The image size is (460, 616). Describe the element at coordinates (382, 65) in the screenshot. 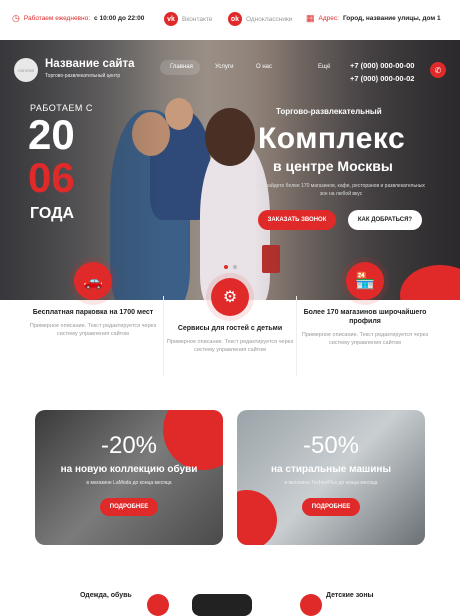

I see `phone-1: +7 (000) 000-00-00` at that location.